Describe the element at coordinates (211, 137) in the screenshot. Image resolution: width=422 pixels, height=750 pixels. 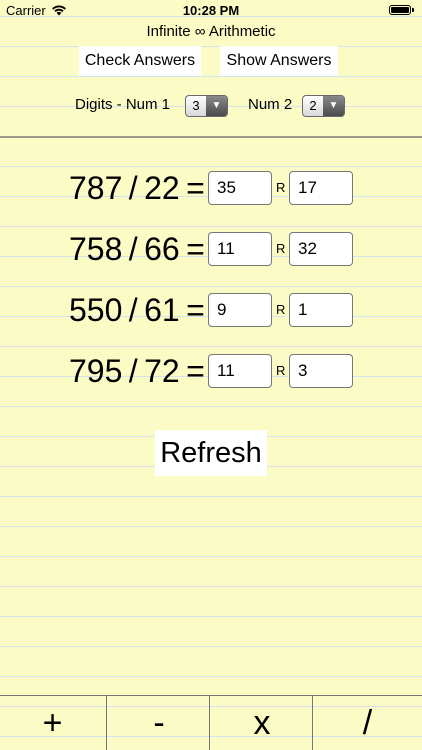
I see `divider` at that location.